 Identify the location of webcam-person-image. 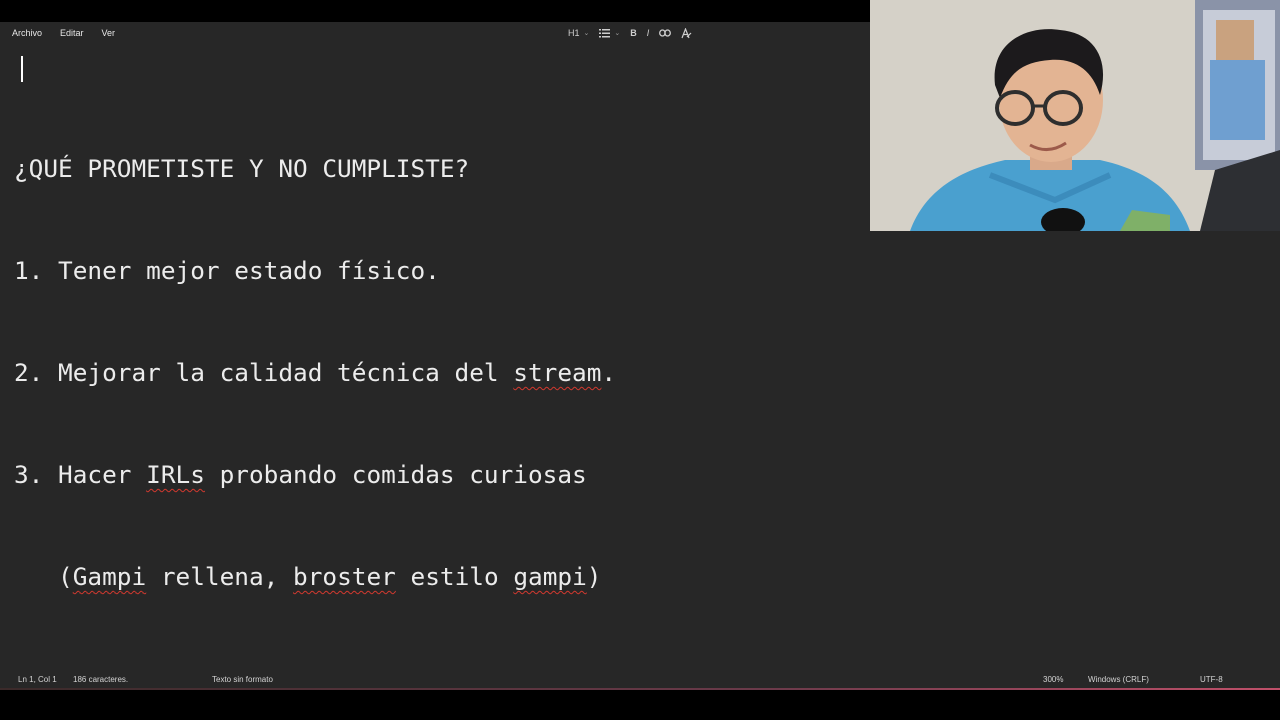
(1075, 115).